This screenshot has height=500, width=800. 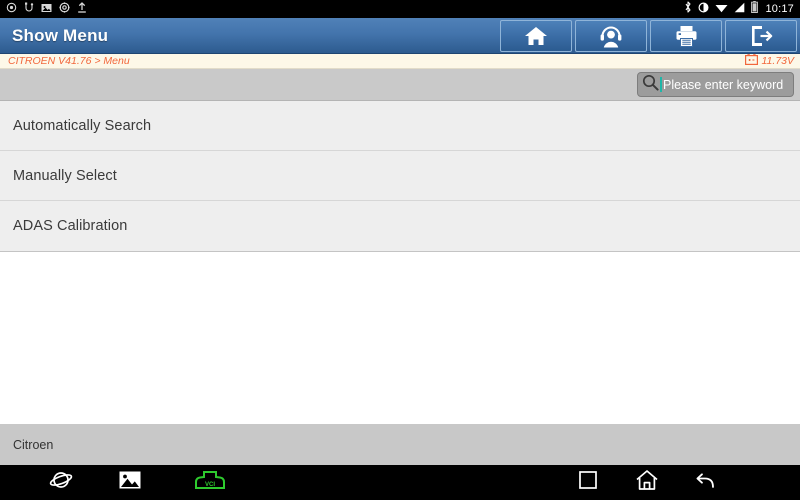 What do you see at coordinates (703, 9) in the screenshot?
I see `brightness-icon` at bounding box center [703, 9].